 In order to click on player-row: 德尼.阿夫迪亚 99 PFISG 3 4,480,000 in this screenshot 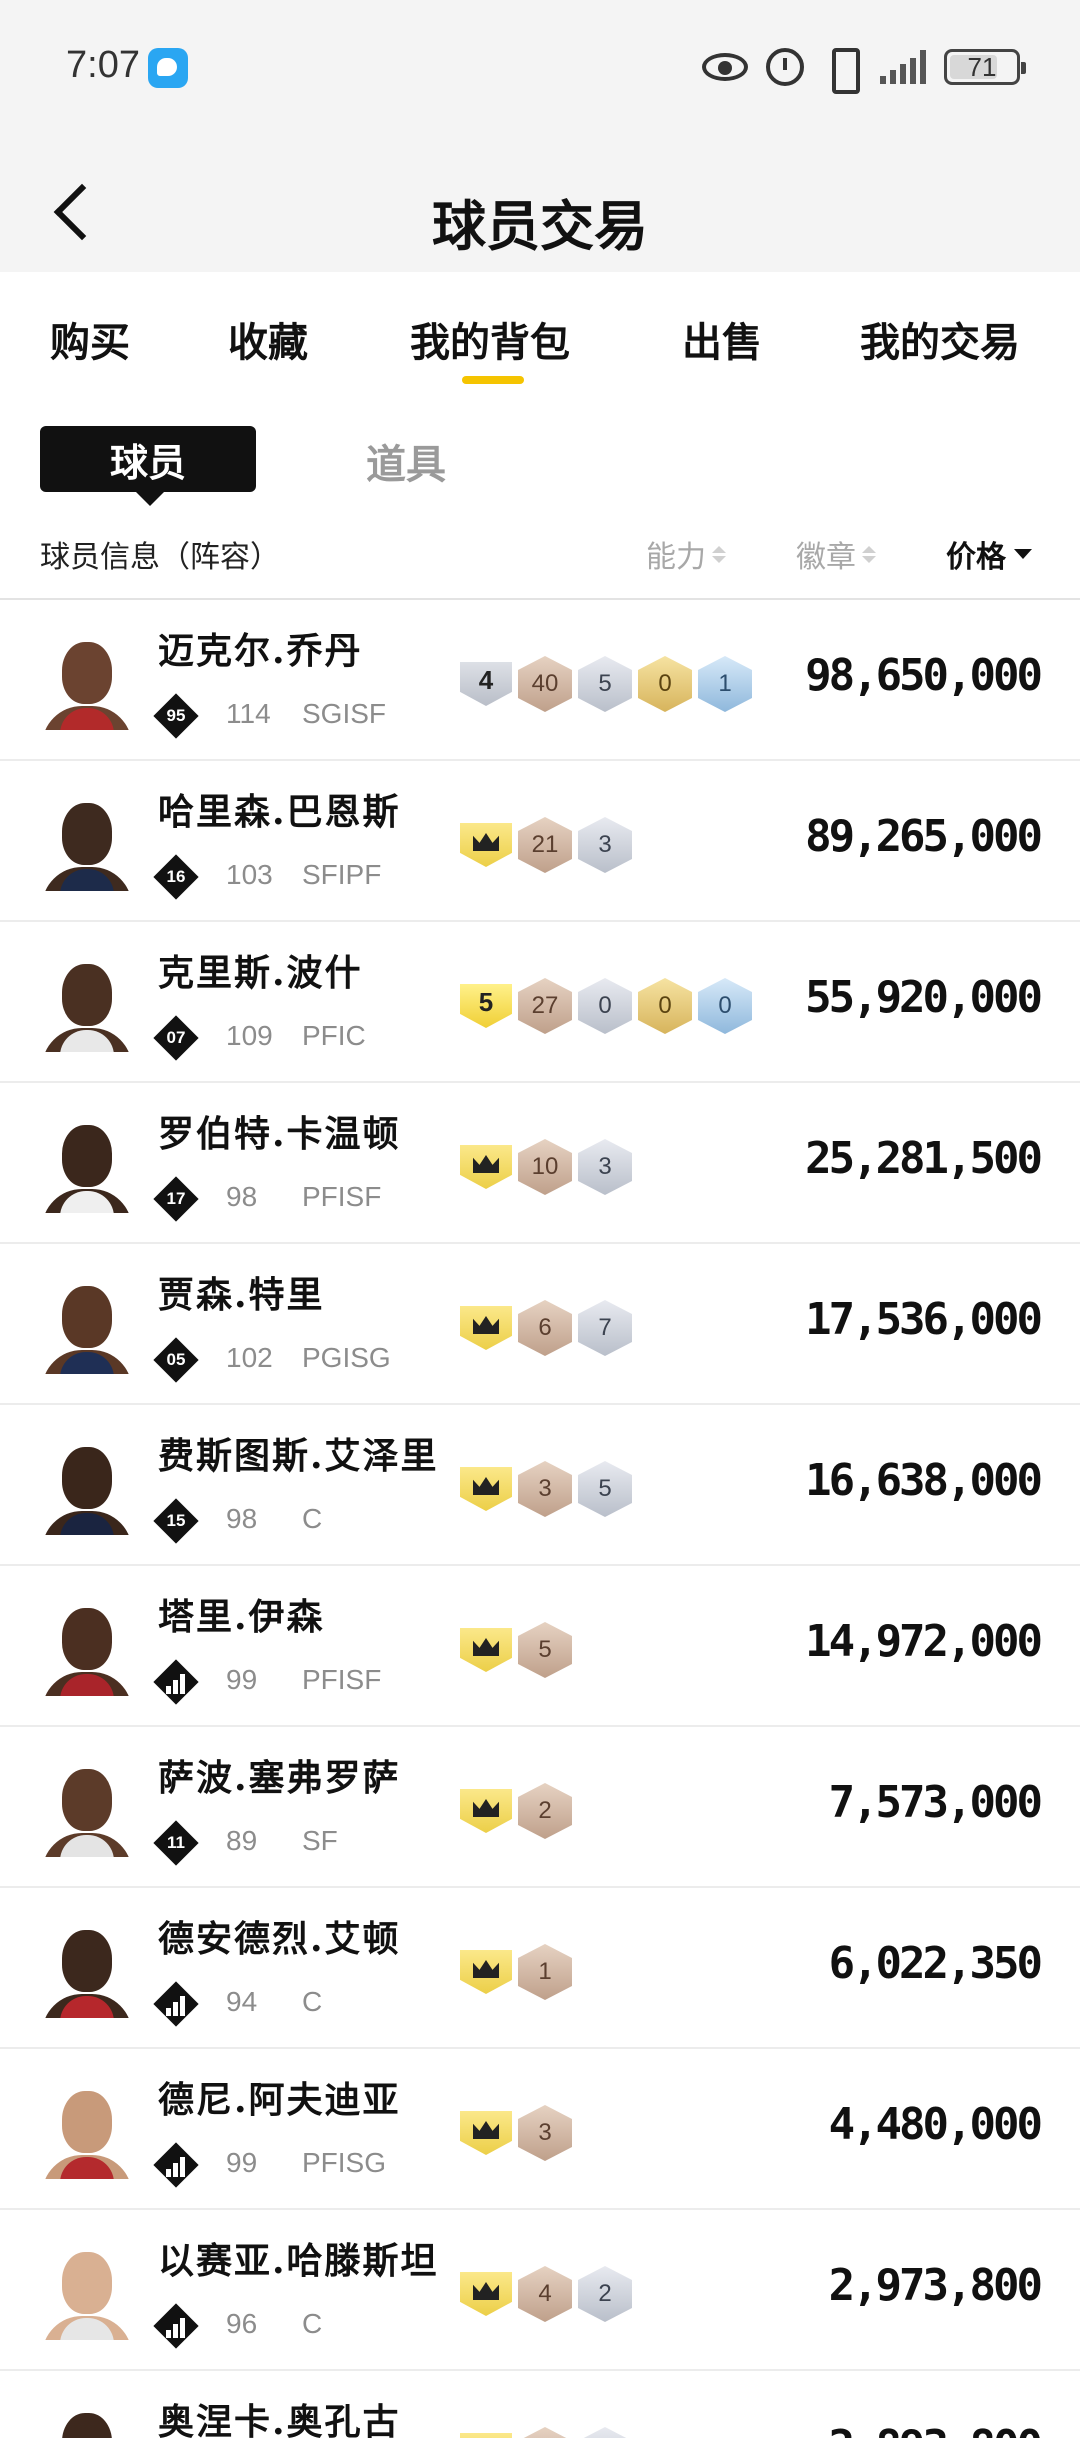, I will do `click(540, 2129)`.